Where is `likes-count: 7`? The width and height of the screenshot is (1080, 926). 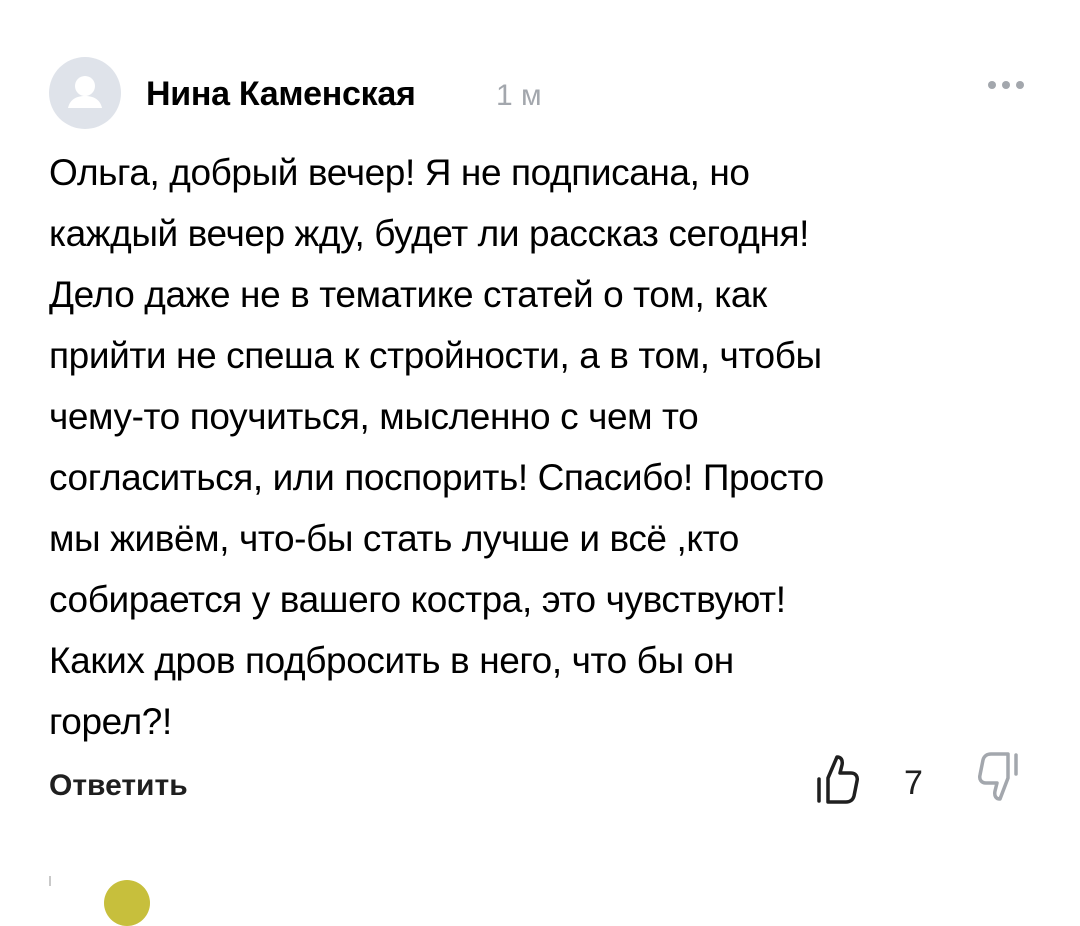
likes-count: 7 is located at coordinates (913, 783).